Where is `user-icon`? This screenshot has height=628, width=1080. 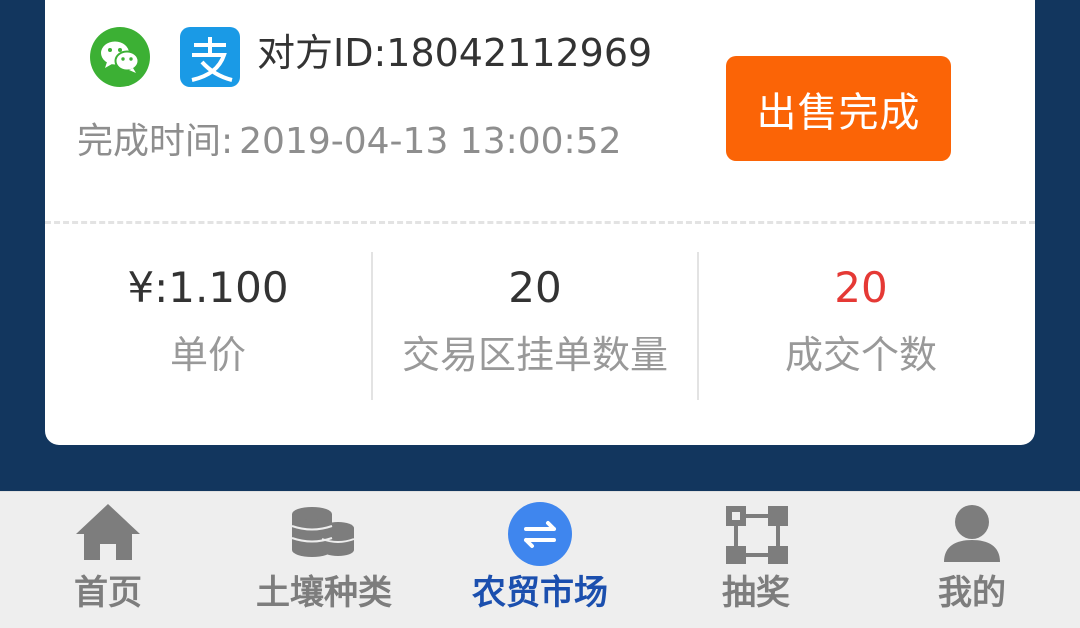
user-icon is located at coordinates (972, 532).